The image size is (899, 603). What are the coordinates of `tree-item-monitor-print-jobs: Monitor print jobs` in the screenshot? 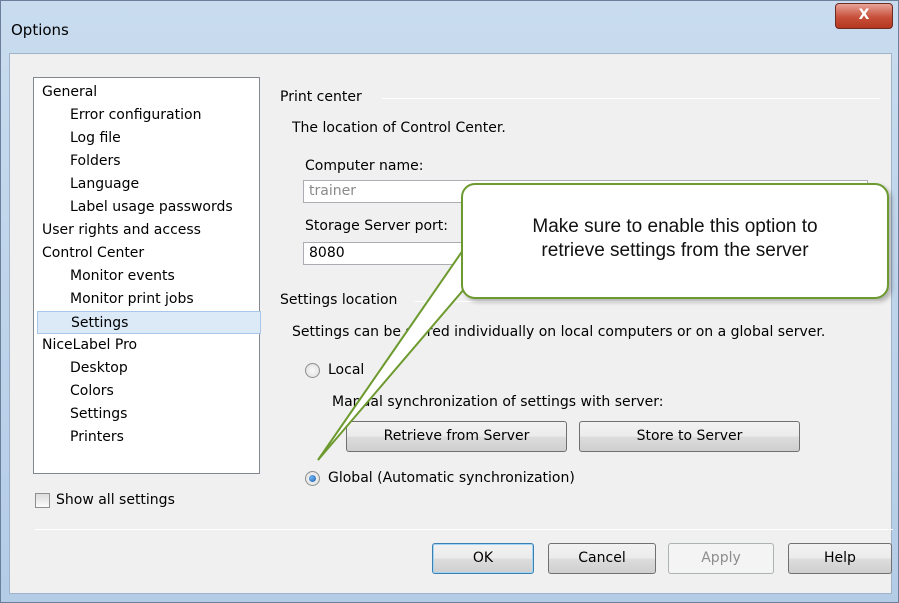 It's located at (132, 299).